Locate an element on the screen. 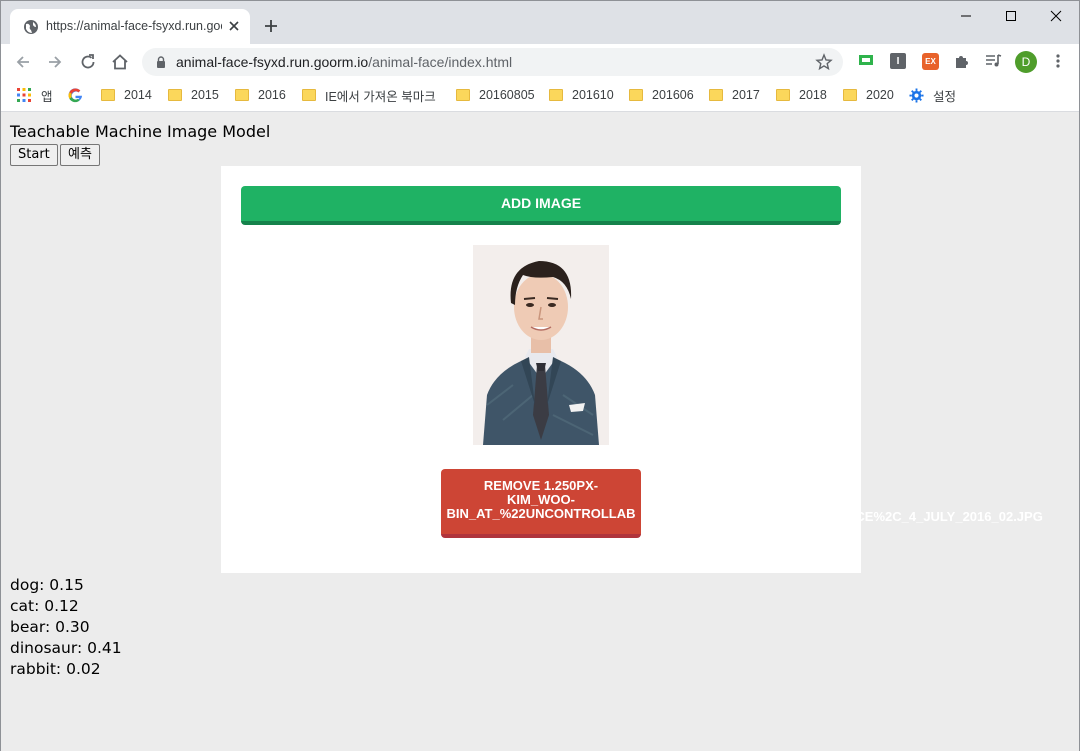 The height and width of the screenshot is (751, 1080). google-icon is located at coordinates (75, 94).